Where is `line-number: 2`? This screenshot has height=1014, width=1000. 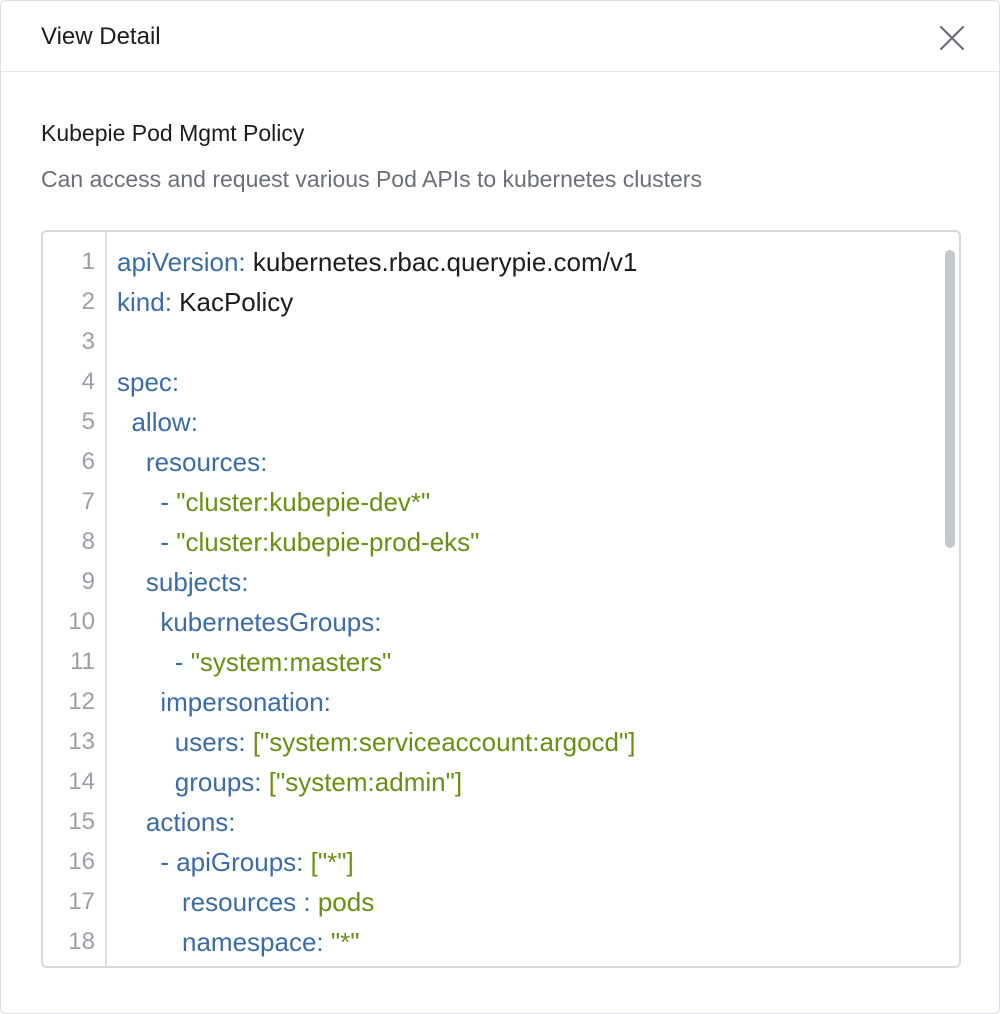
line-number: 2 is located at coordinates (88, 301).